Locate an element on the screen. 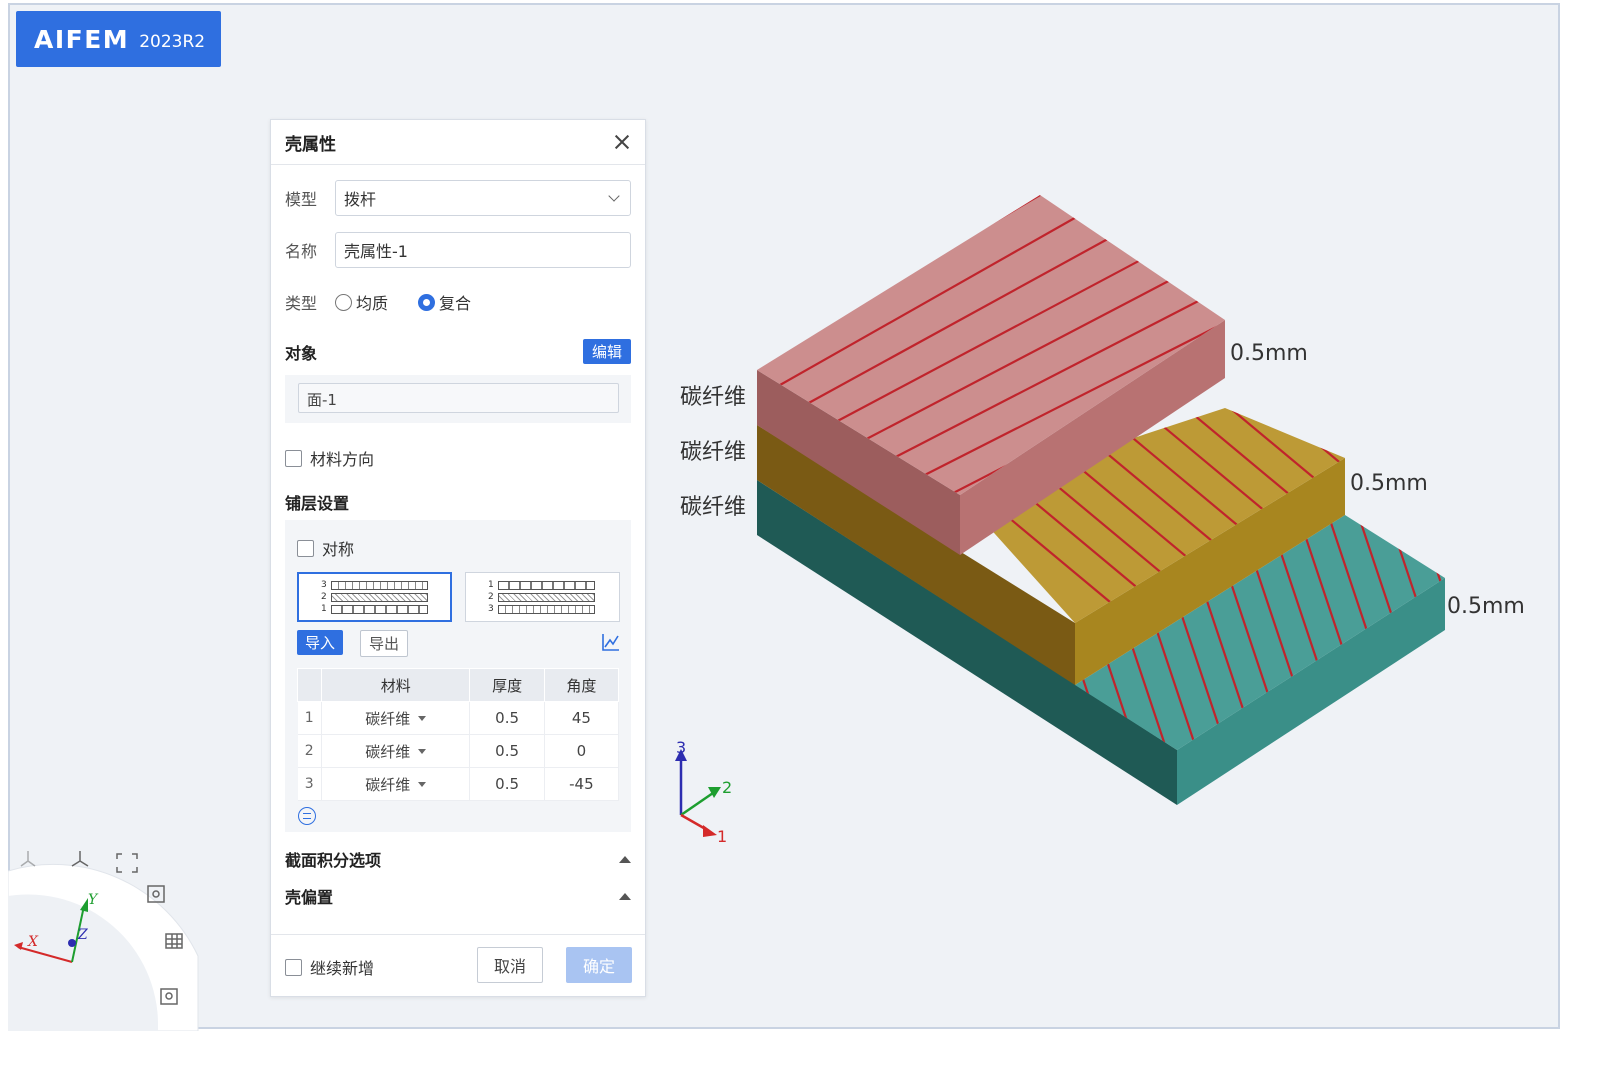  name-label: 名称 is located at coordinates (301, 251).